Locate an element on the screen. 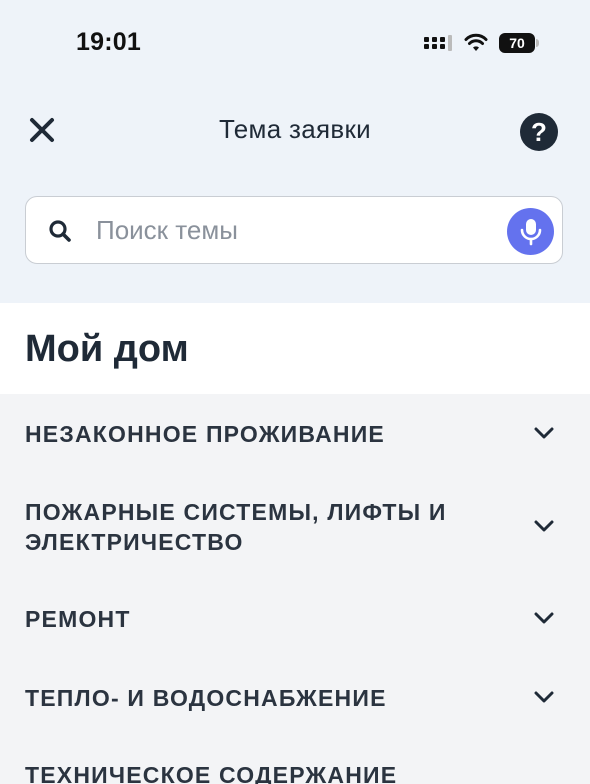  search-box is located at coordinates (294, 230).